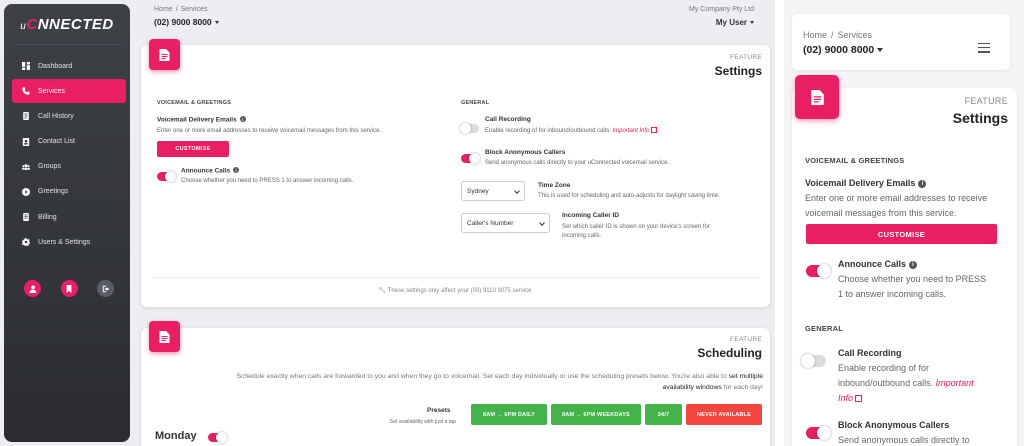 The image size is (1024, 446). I want to click on important-info-link: Important Info, so click(630, 131).